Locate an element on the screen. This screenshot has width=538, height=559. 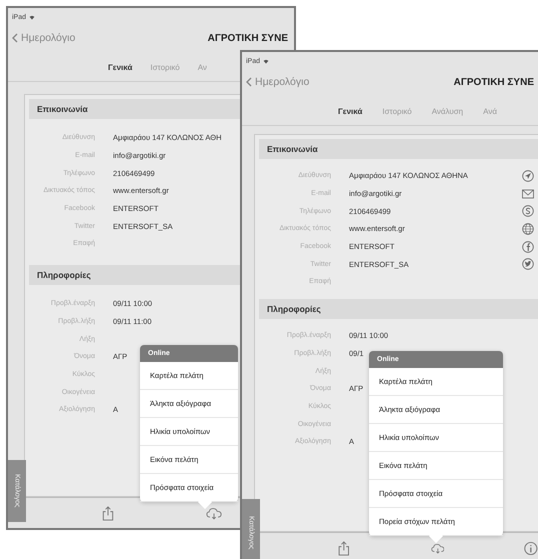
facebook-icon is located at coordinates (528, 246).